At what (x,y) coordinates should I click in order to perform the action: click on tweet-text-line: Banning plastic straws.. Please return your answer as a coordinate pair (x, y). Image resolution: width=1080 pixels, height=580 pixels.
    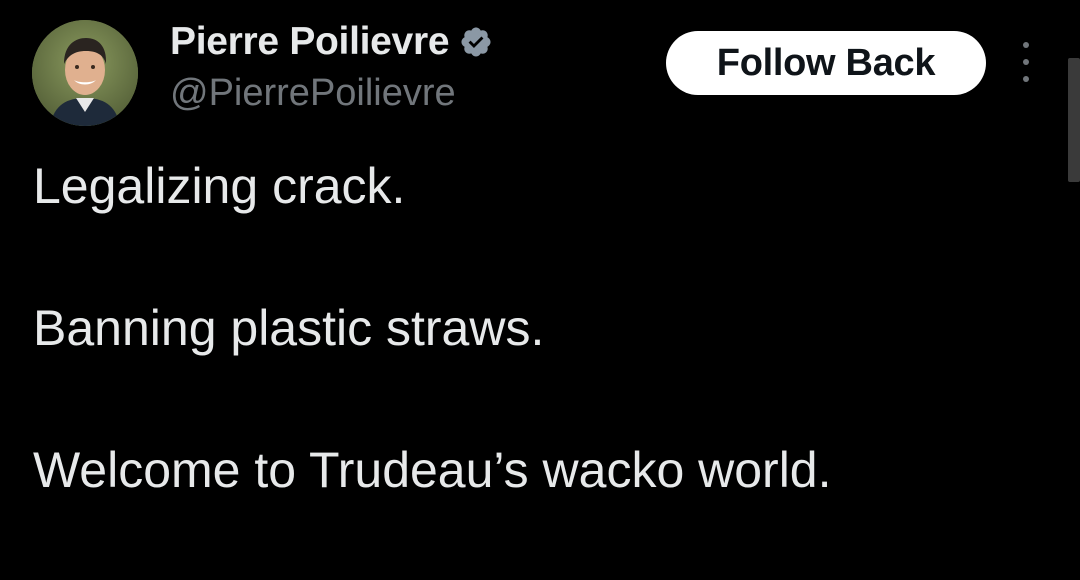
    Looking at the image, I should click on (289, 328).